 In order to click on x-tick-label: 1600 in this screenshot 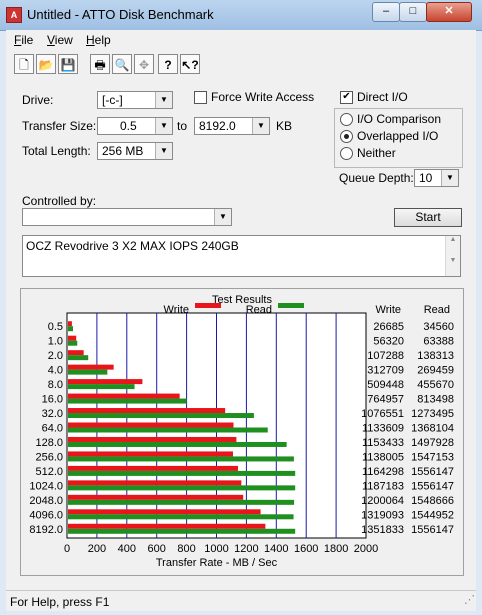, I will do `click(306, 549)`.